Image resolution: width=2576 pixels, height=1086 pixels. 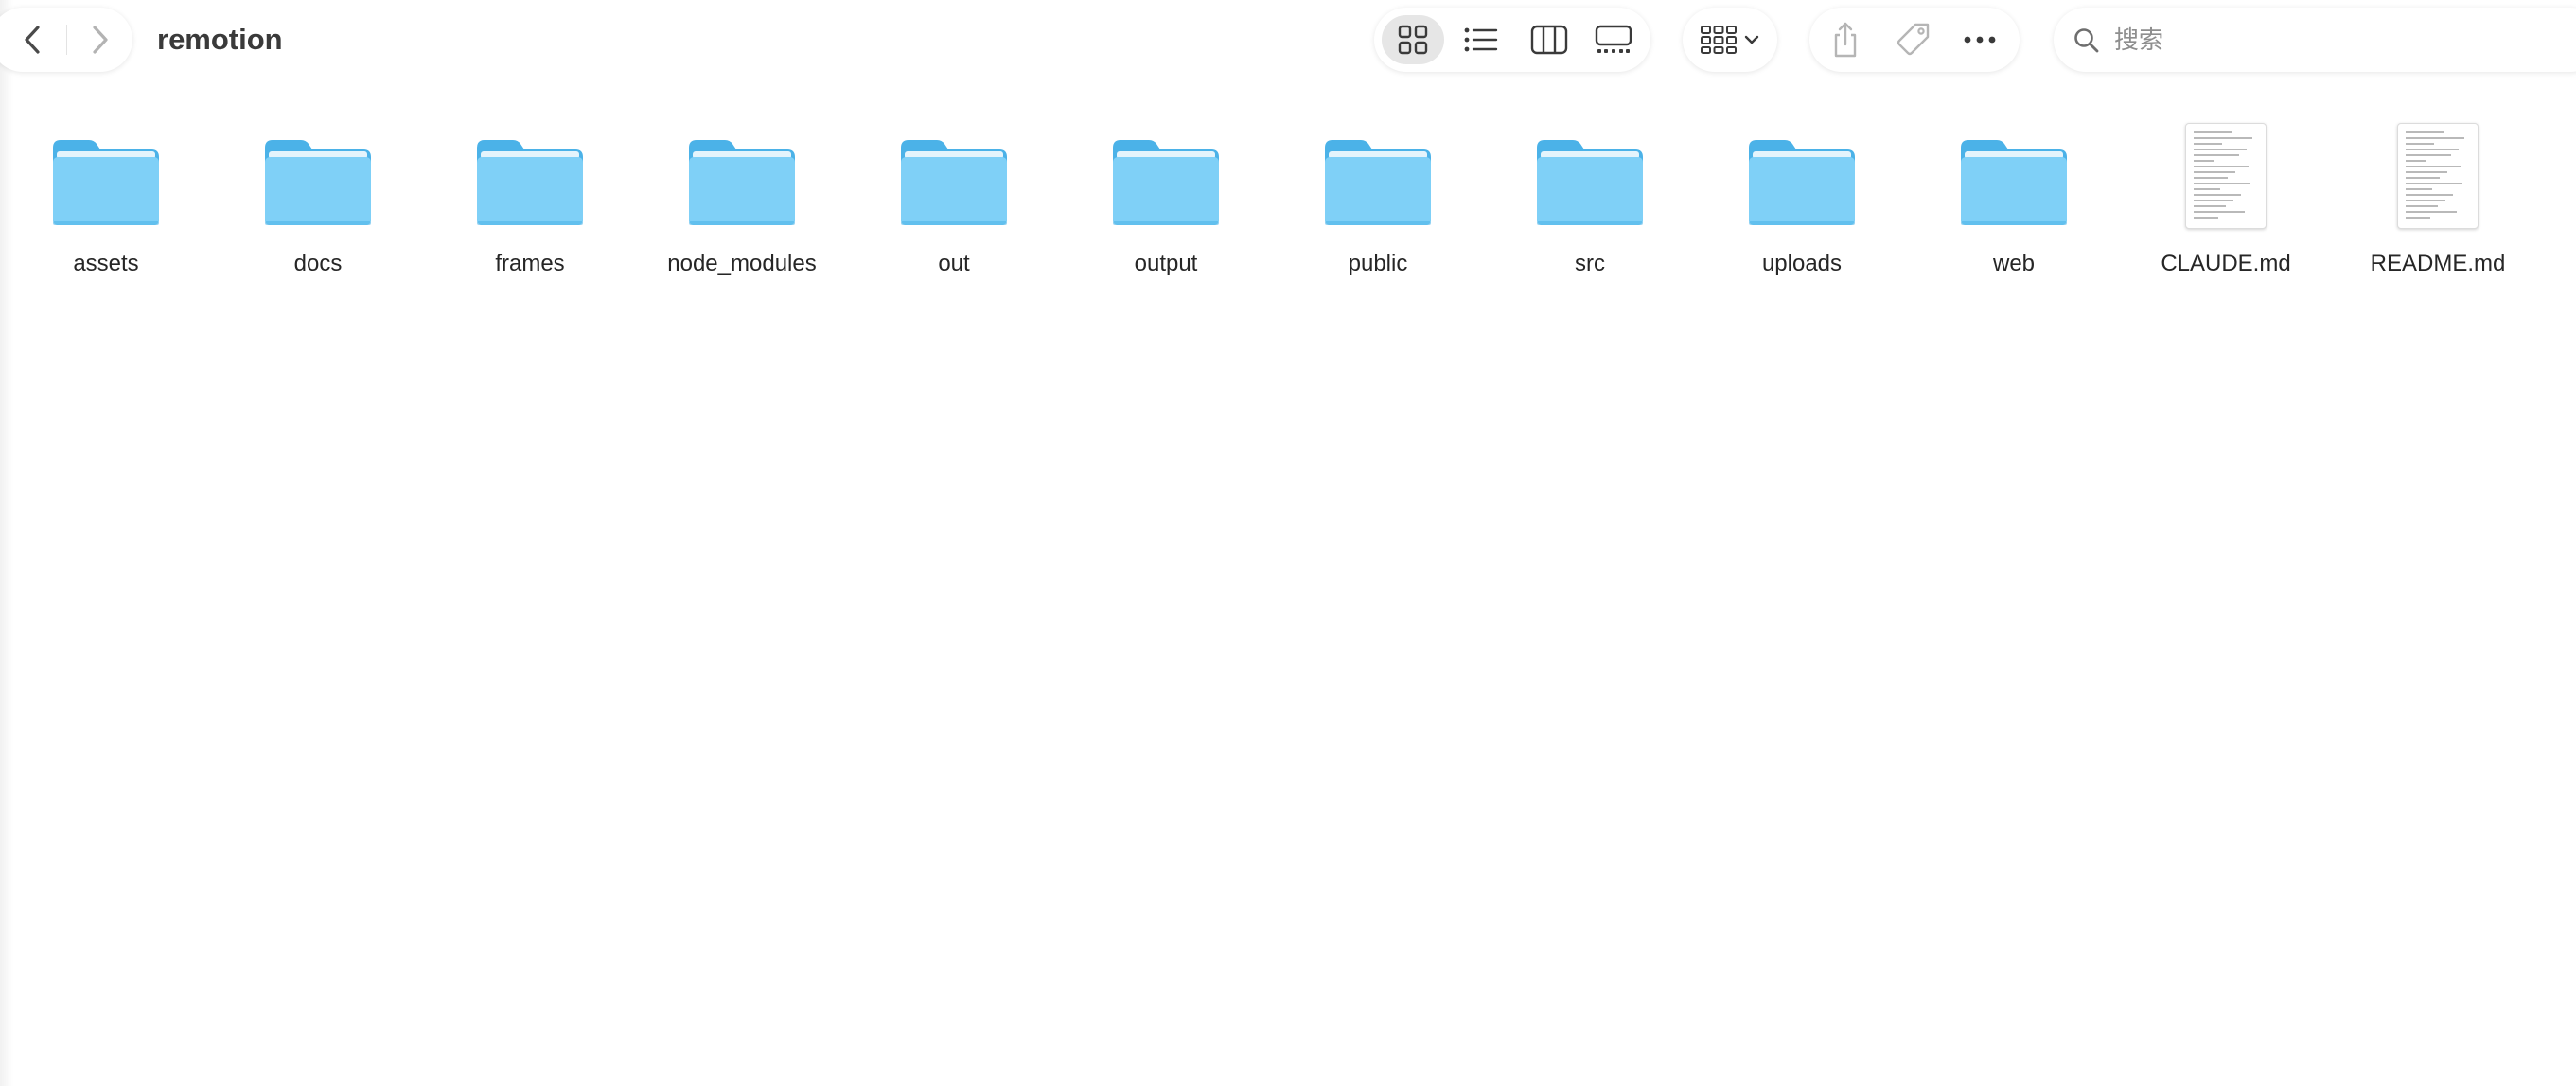 I want to click on search-field, so click(x=2315, y=40).